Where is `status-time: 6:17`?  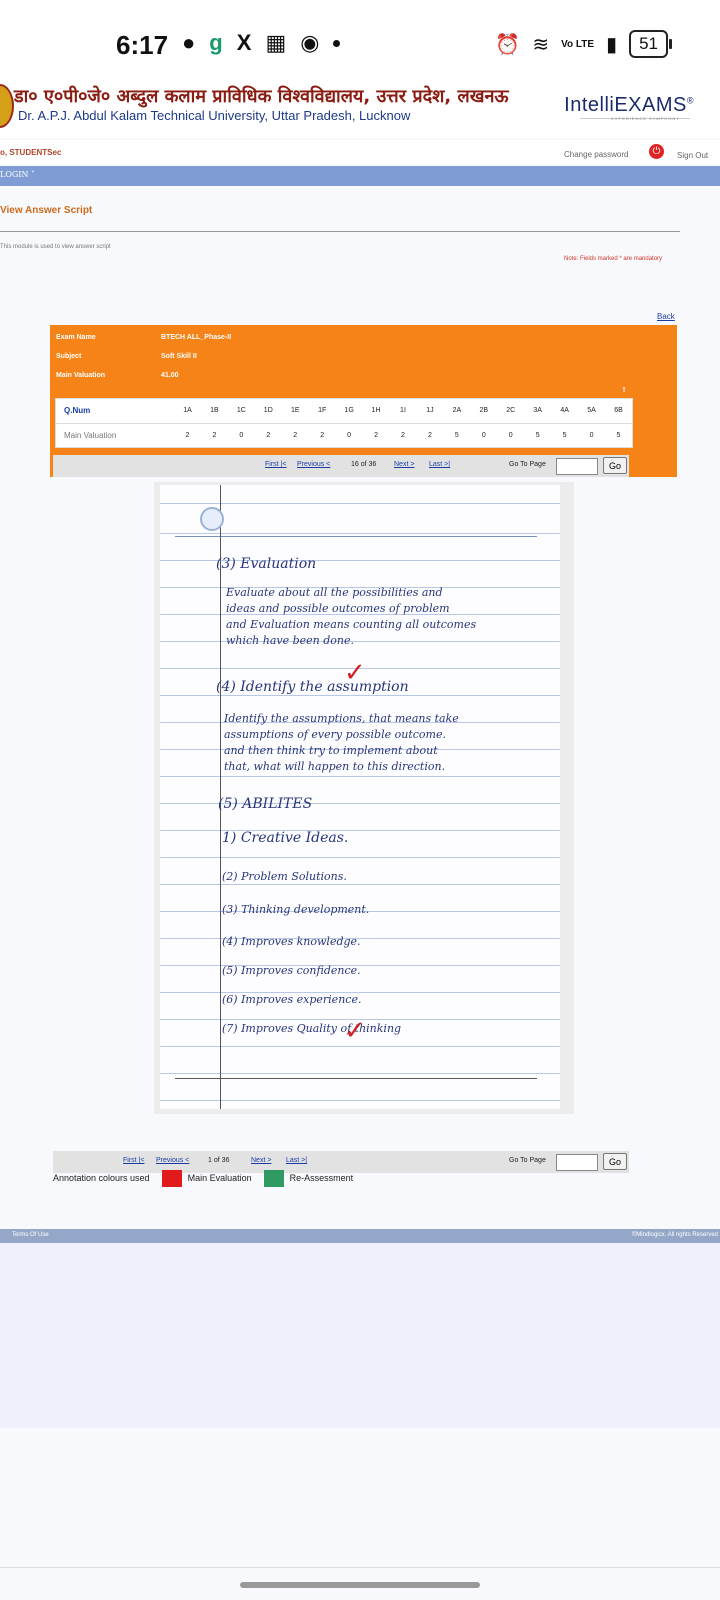 status-time: 6:17 is located at coordinates (142, 45).